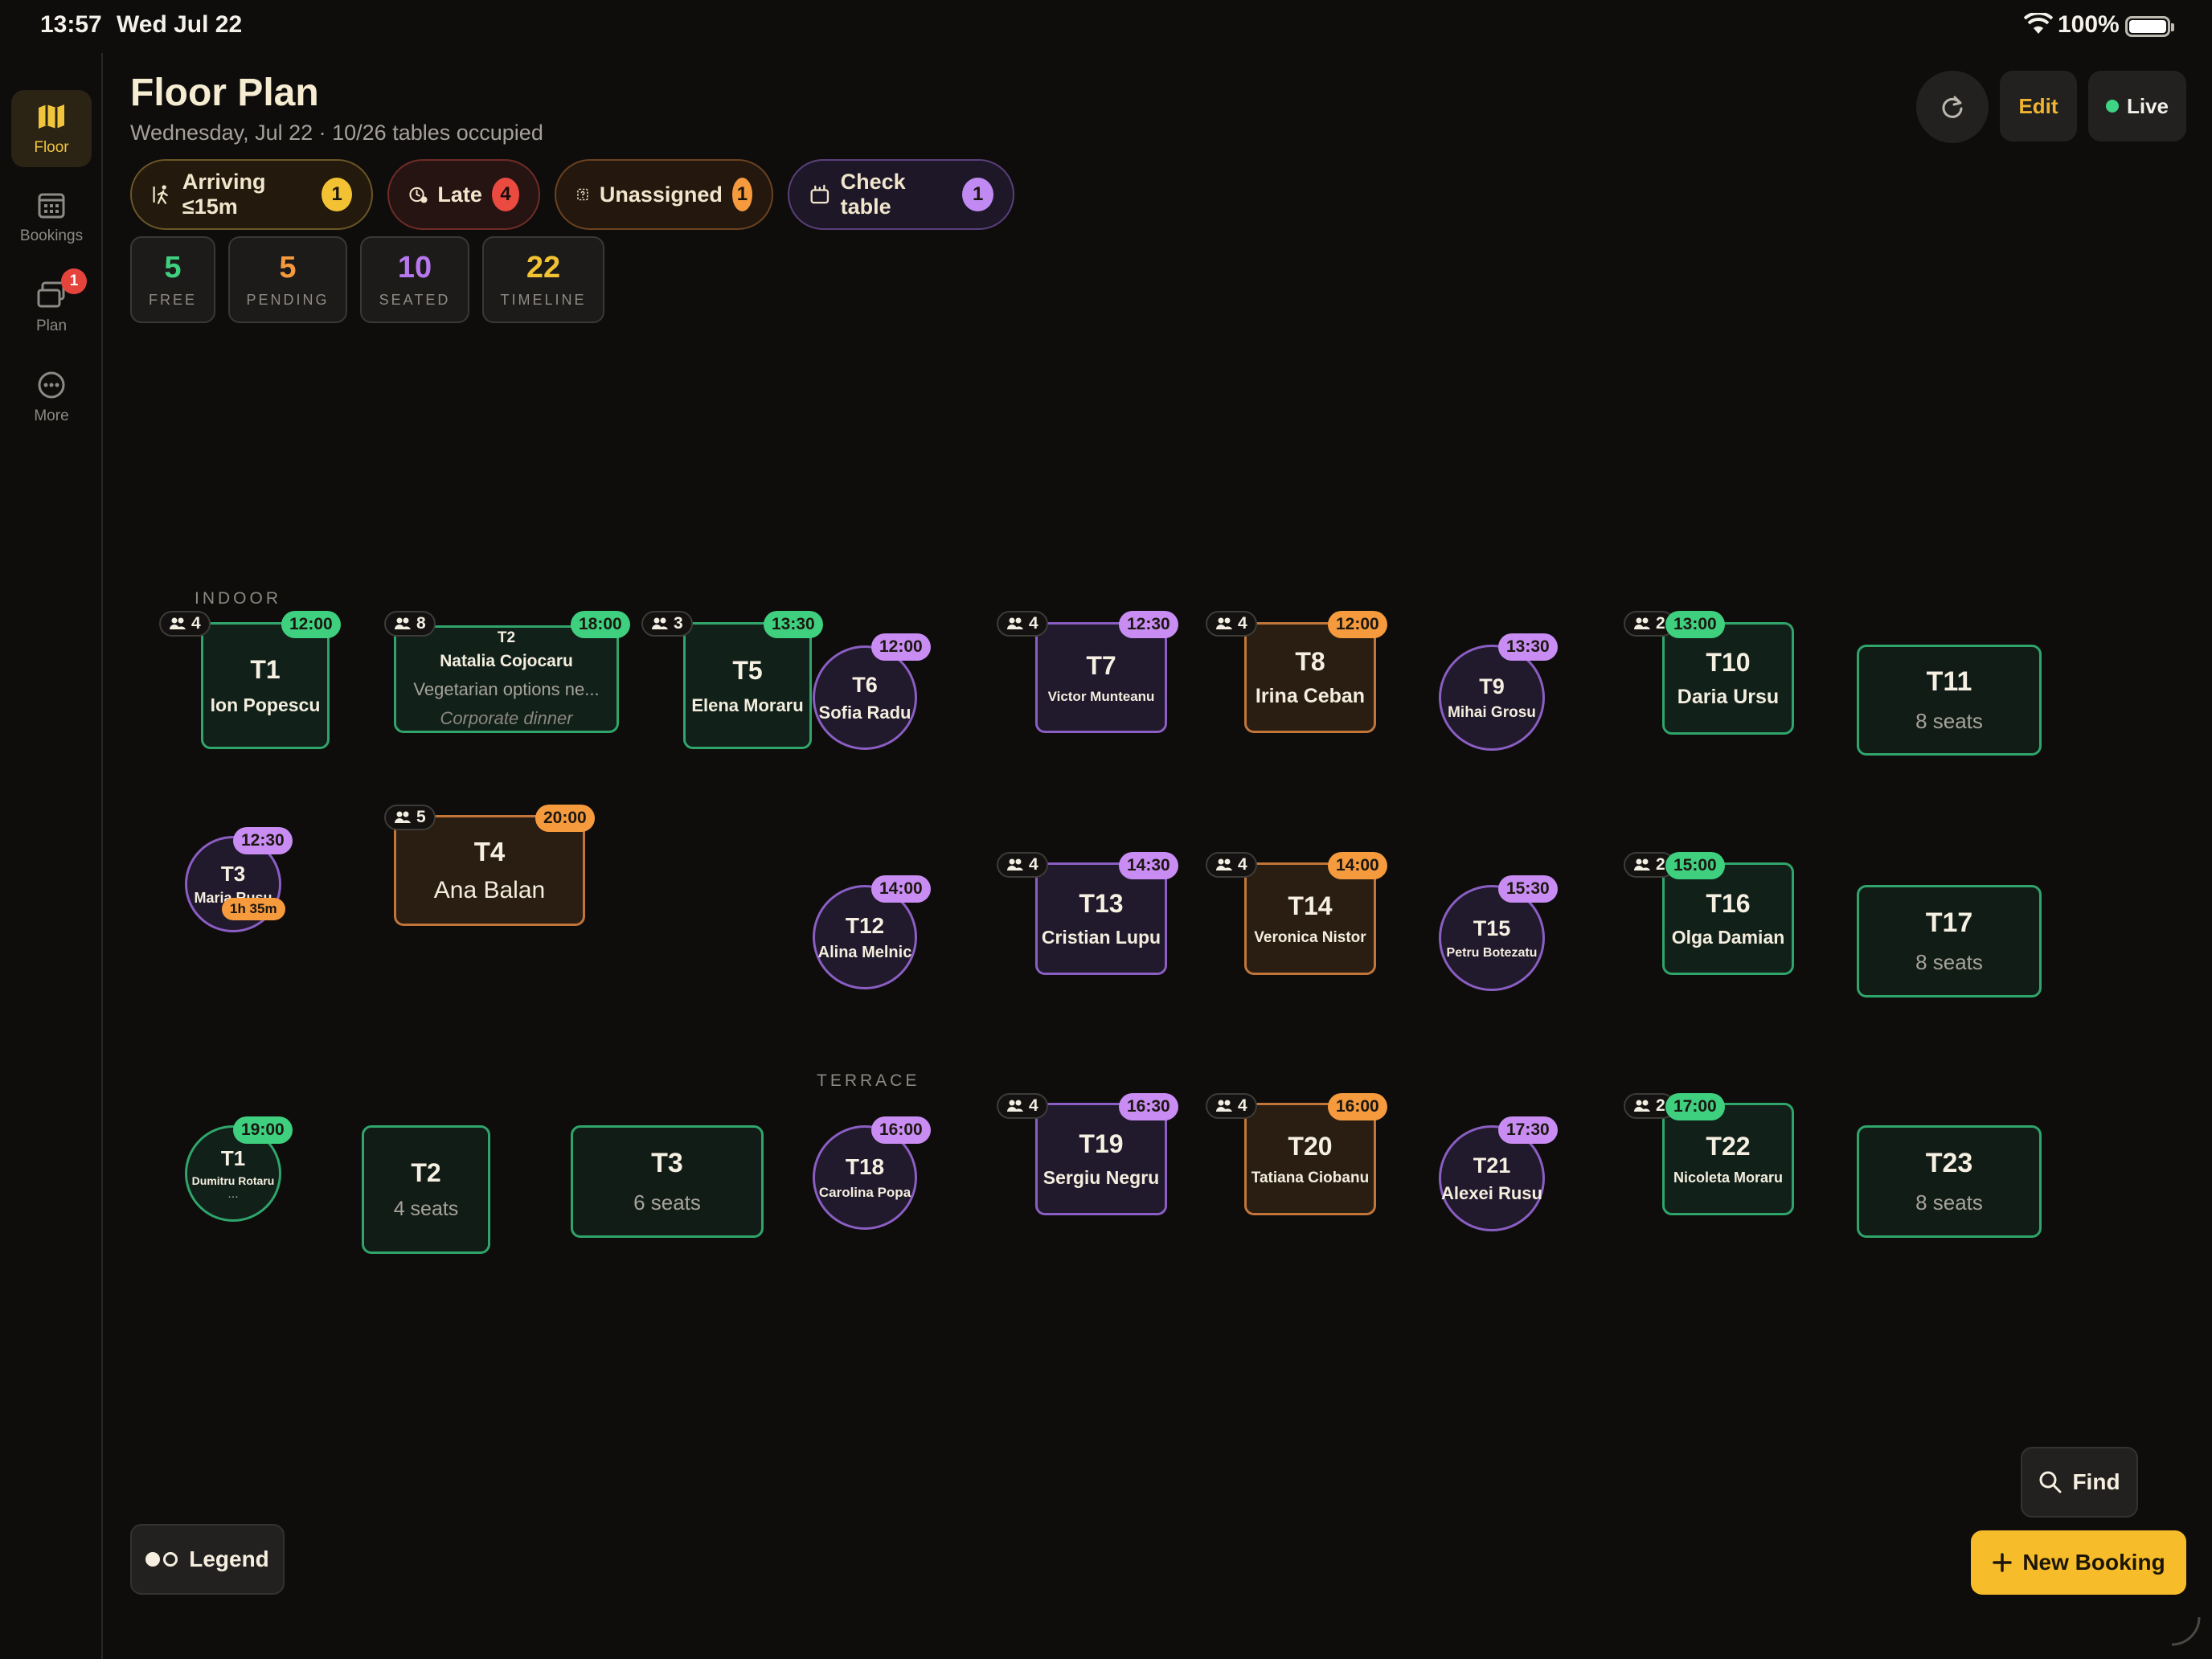  What do you see at coordinates (1949, 700) in the screenshot?
I see `table-t11: T11 8 seats` at bounding box center [1949, 700].